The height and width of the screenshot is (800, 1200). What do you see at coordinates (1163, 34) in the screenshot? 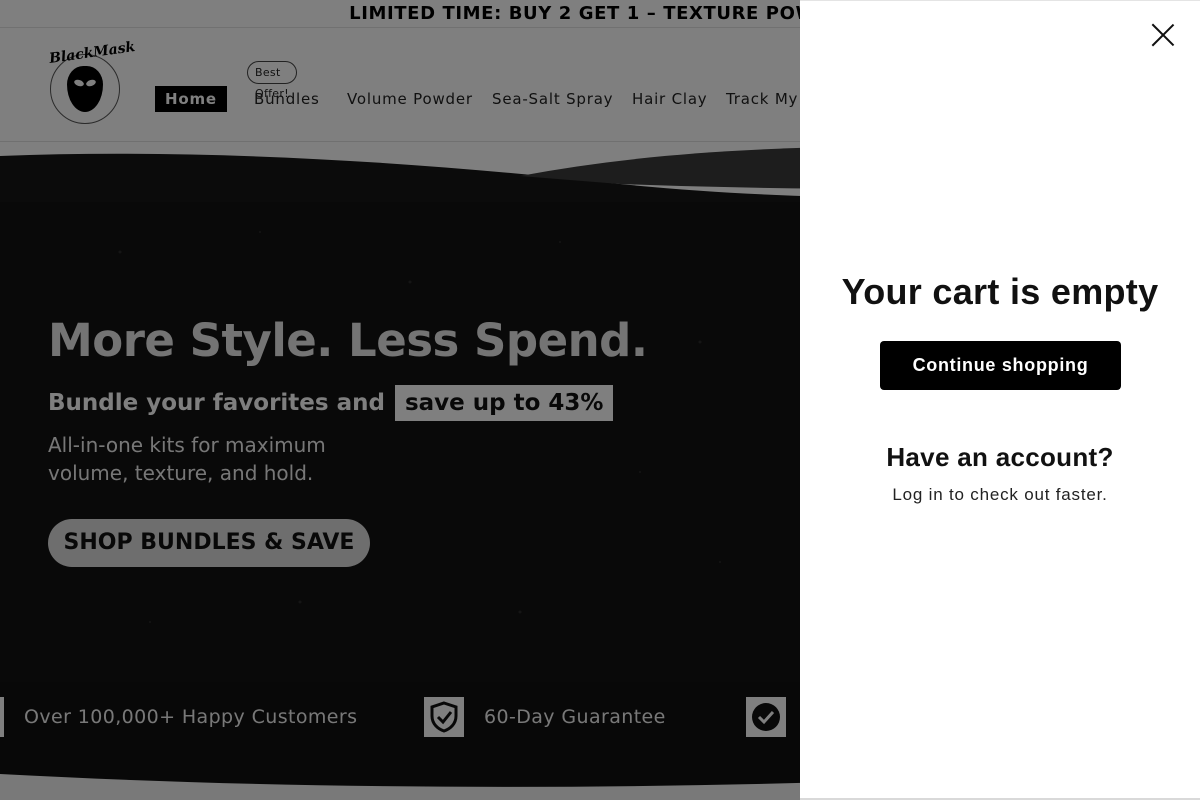
I see `close-icon` at bounding box center [1163, 34].